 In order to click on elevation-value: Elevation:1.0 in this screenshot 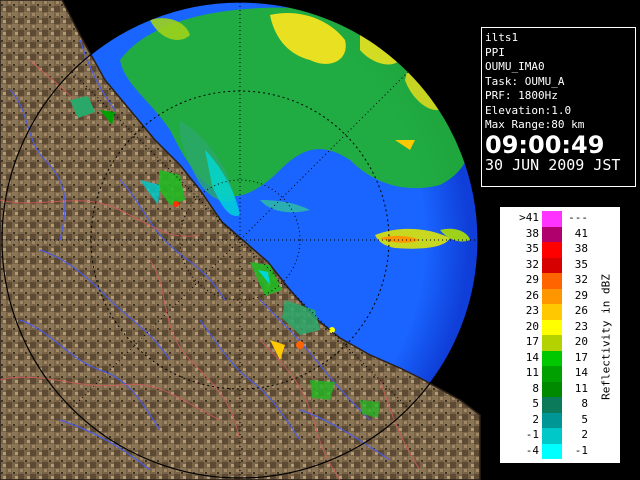, I will do `click(528, 110)`.